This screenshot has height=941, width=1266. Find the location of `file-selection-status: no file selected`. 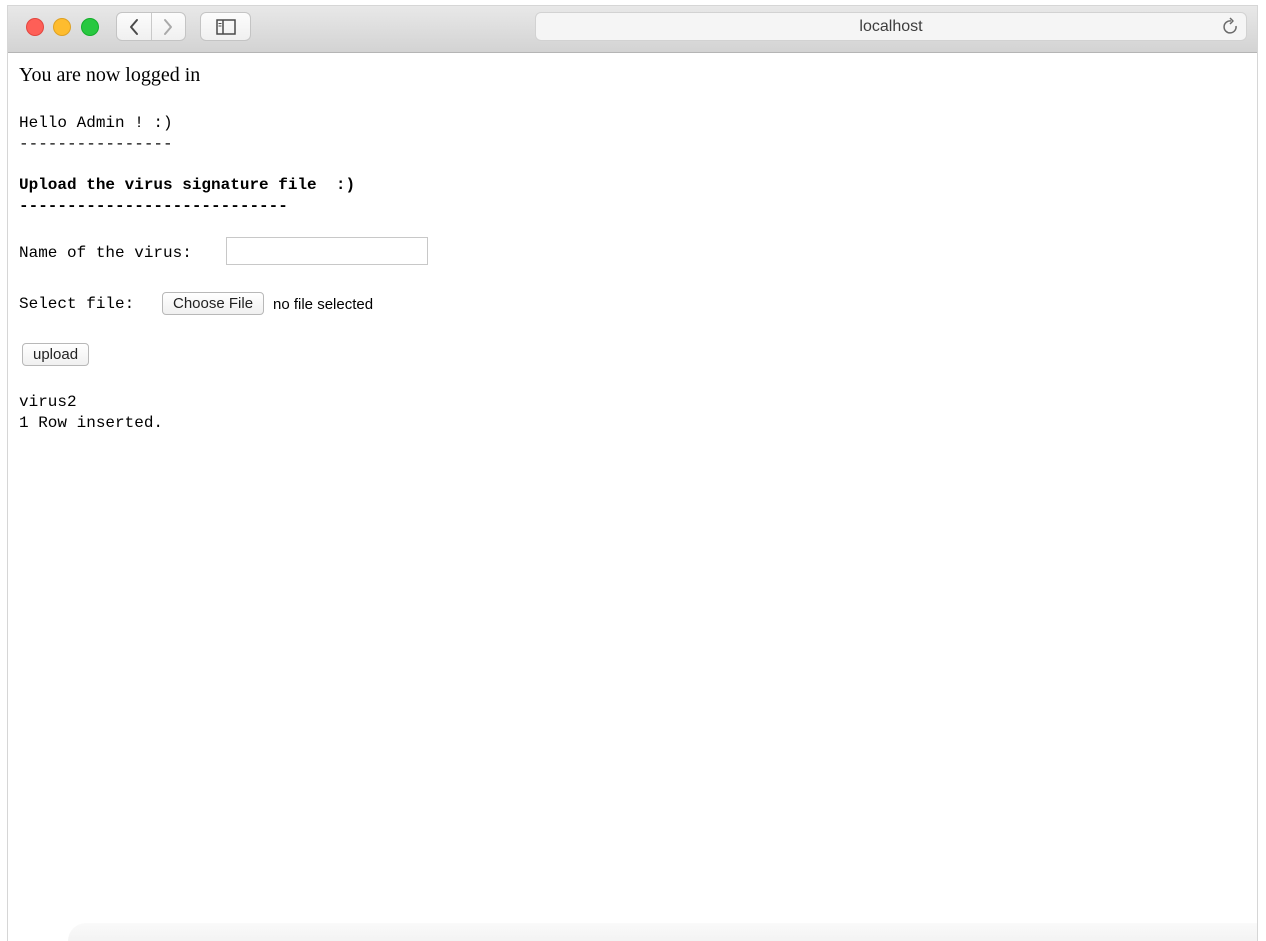

file-selection-status: no file selected is located at coordinates (323, 304).